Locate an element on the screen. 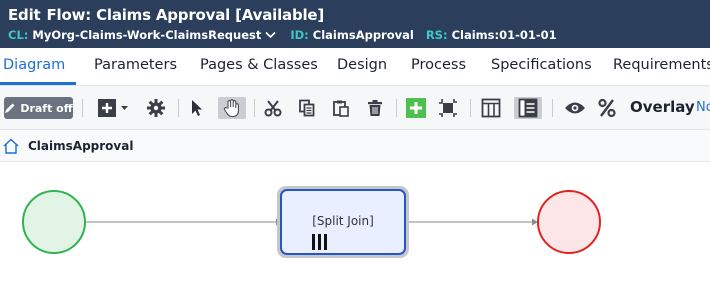 This screenshot has height=301, width=710. add-shape-button is located at coordinates (114, 108).